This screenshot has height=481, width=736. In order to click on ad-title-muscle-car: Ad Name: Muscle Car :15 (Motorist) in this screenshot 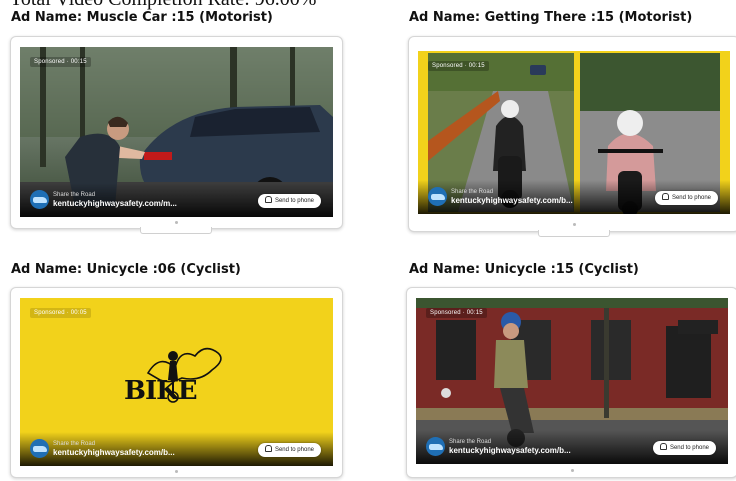, I will do `click(142, 17)`.